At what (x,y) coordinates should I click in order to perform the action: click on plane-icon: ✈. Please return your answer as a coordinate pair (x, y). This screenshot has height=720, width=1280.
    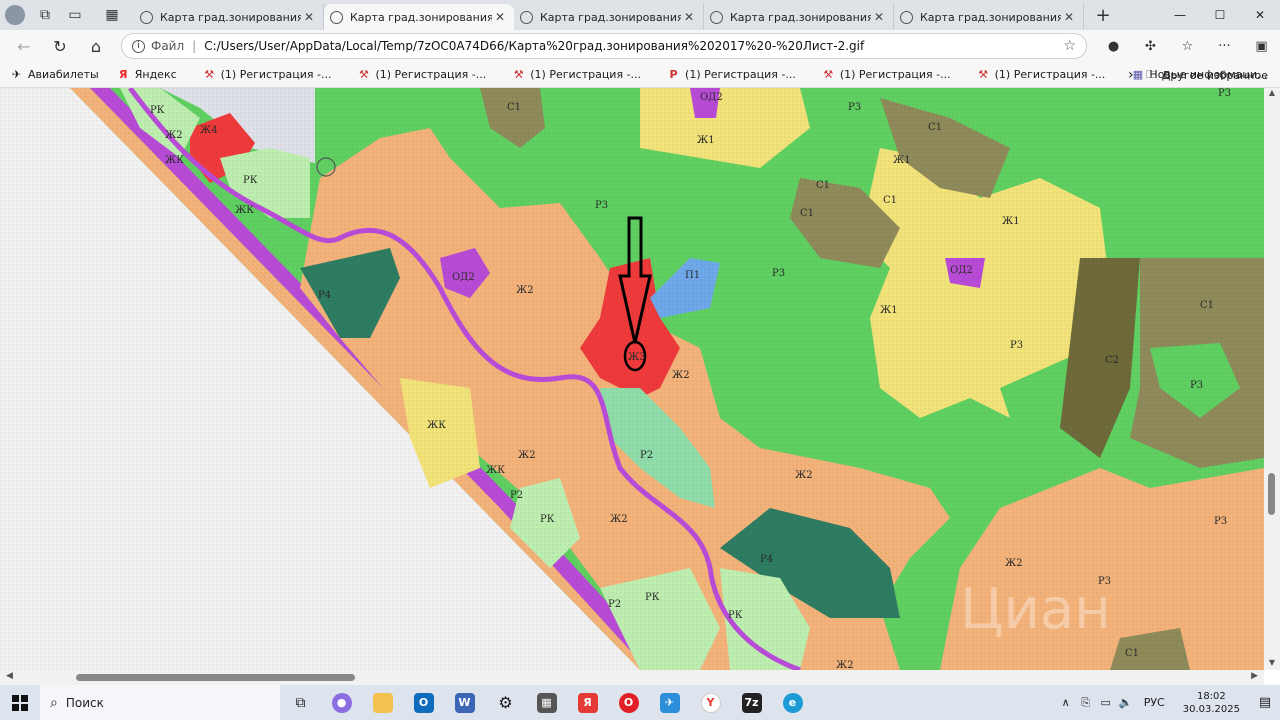
    Looking at the image, I should click on (669, 702).